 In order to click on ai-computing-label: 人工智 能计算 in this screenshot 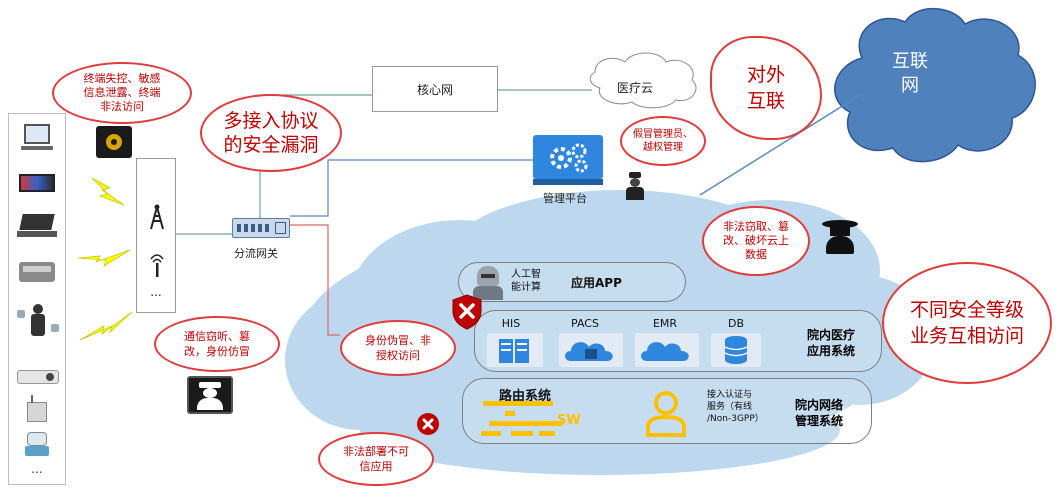, I will do `click(526, 281)`.